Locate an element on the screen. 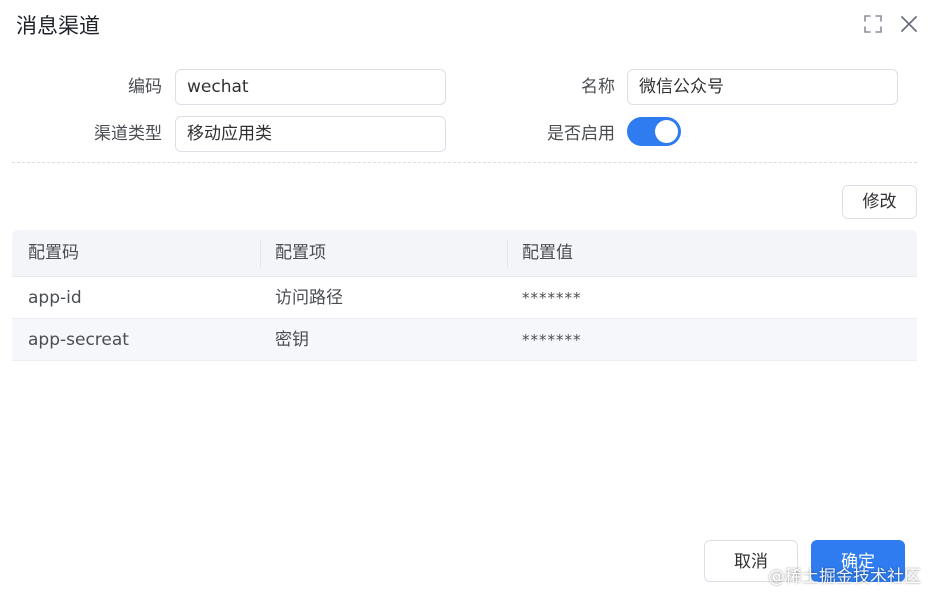 This screenshot has width=935, height=592. edit-button: 修改 is located at coordinates (879, 202).